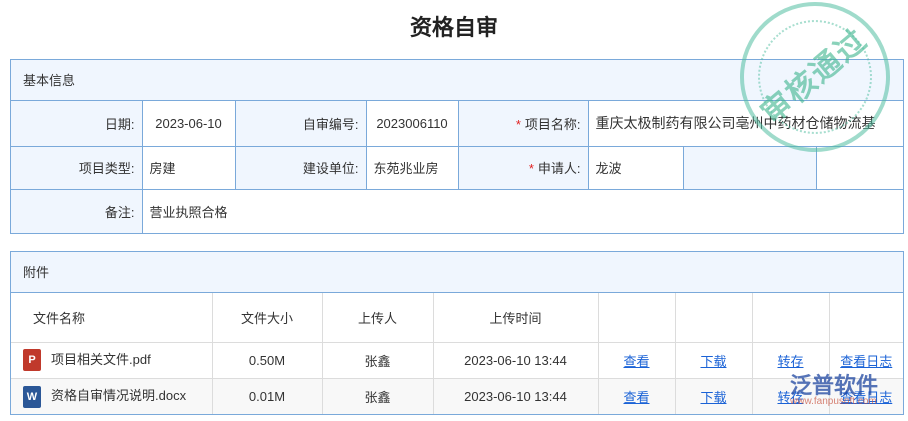 The image size is (908, 421). What do you see at coordinates (300, 124) in the screenshot?
I see `code-label: 自审编号:` at bounding box center [300, 124].